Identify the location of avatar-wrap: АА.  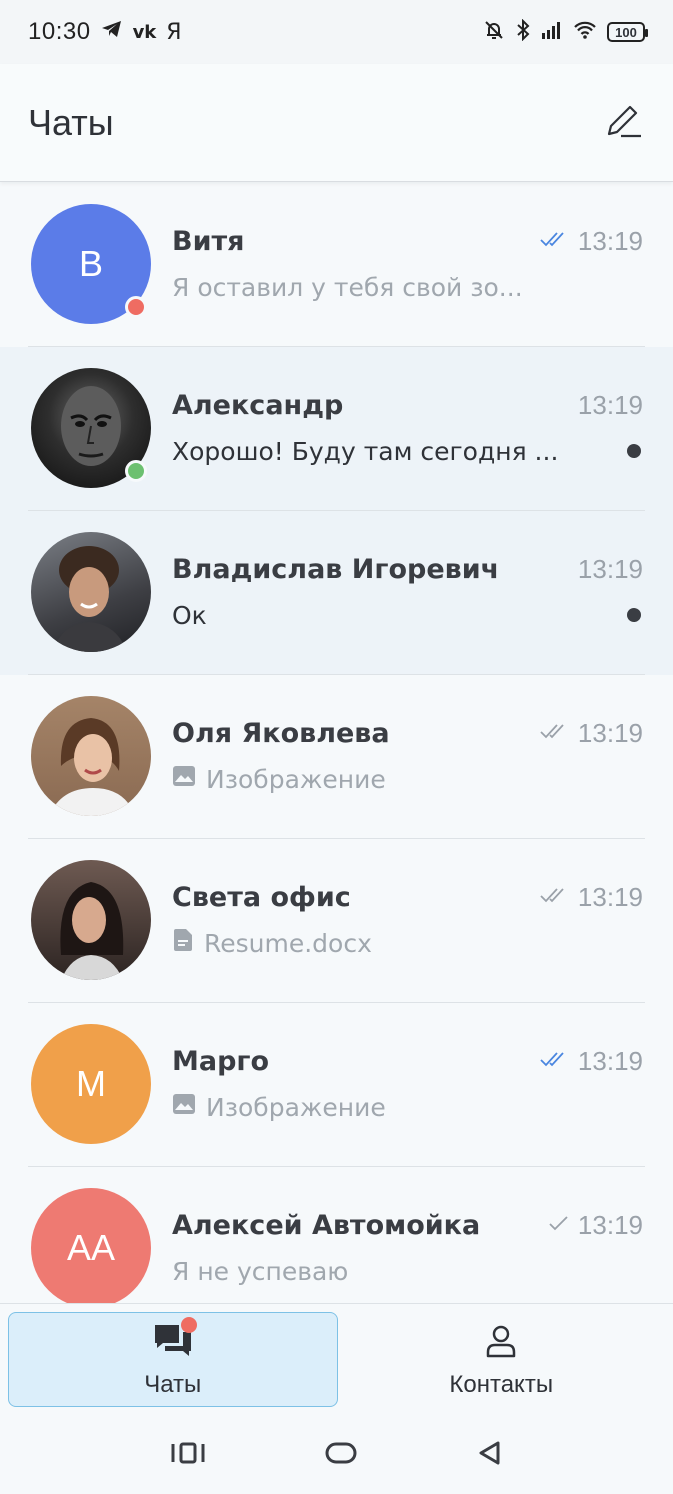
(91, 1245).